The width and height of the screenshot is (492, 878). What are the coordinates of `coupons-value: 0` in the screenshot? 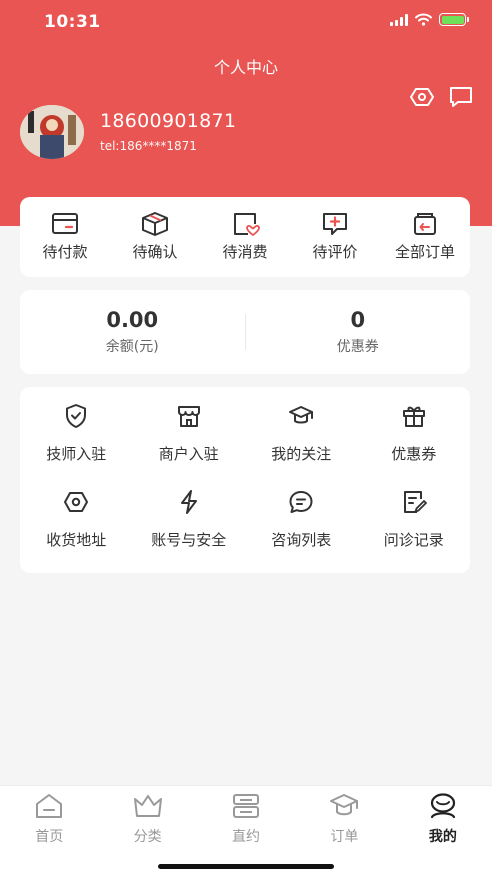 It's located at (358, 320).